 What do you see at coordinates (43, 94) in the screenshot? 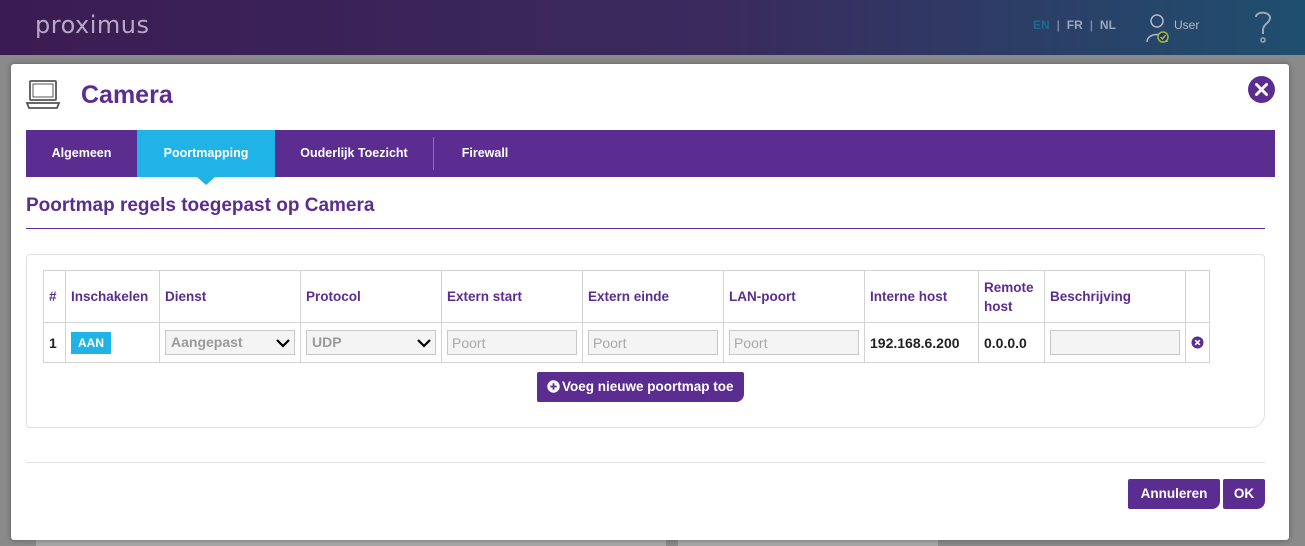
I see `computer-icon` at bounding box center [43, 94].